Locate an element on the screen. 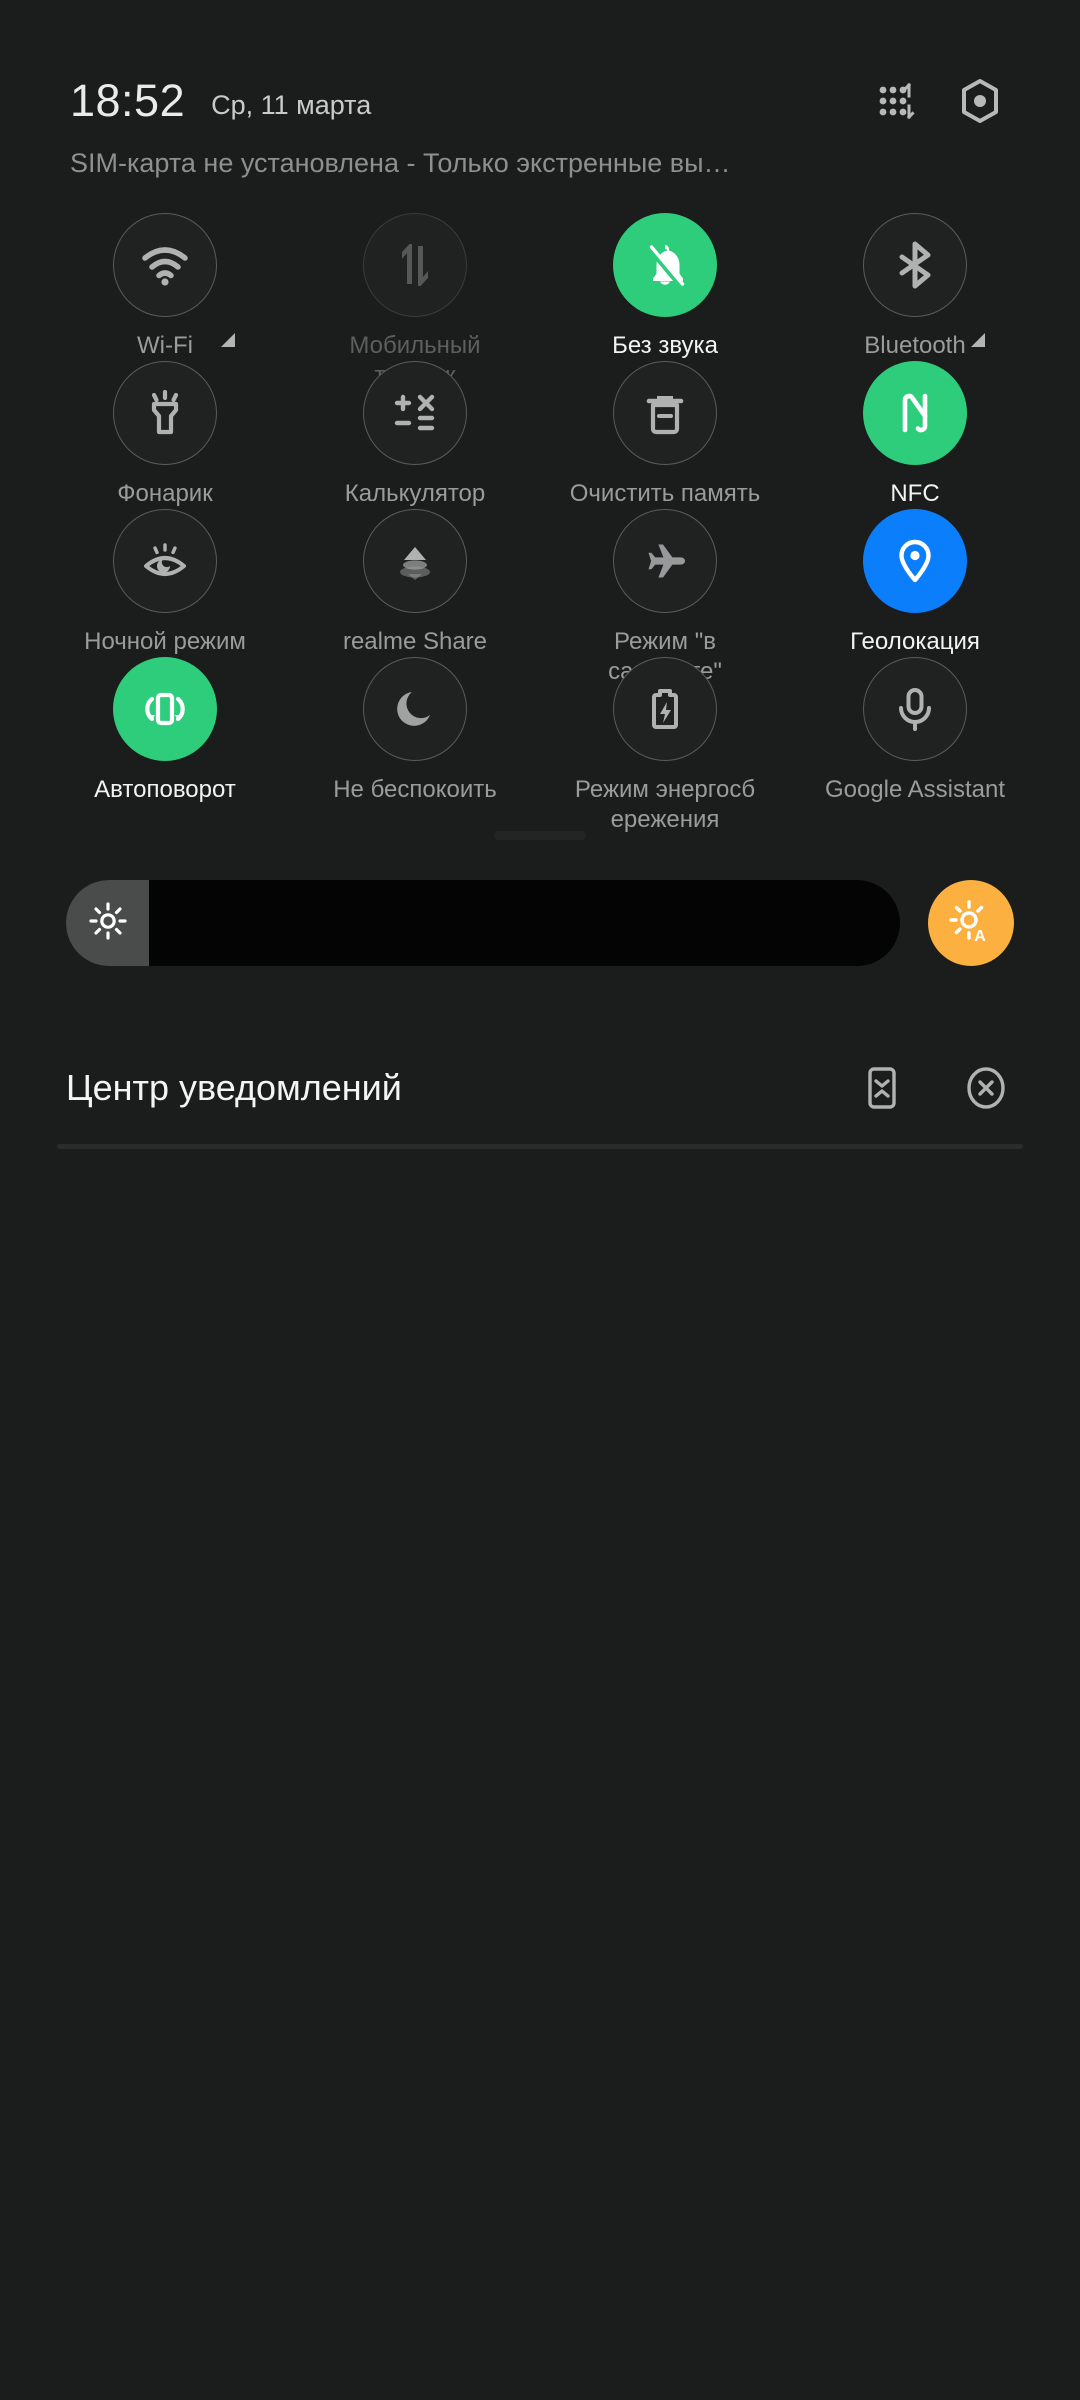 The height and width of the screenshot is (2400, 1080). tile-airplane-mode-circle is located at coordinates (665, 561).